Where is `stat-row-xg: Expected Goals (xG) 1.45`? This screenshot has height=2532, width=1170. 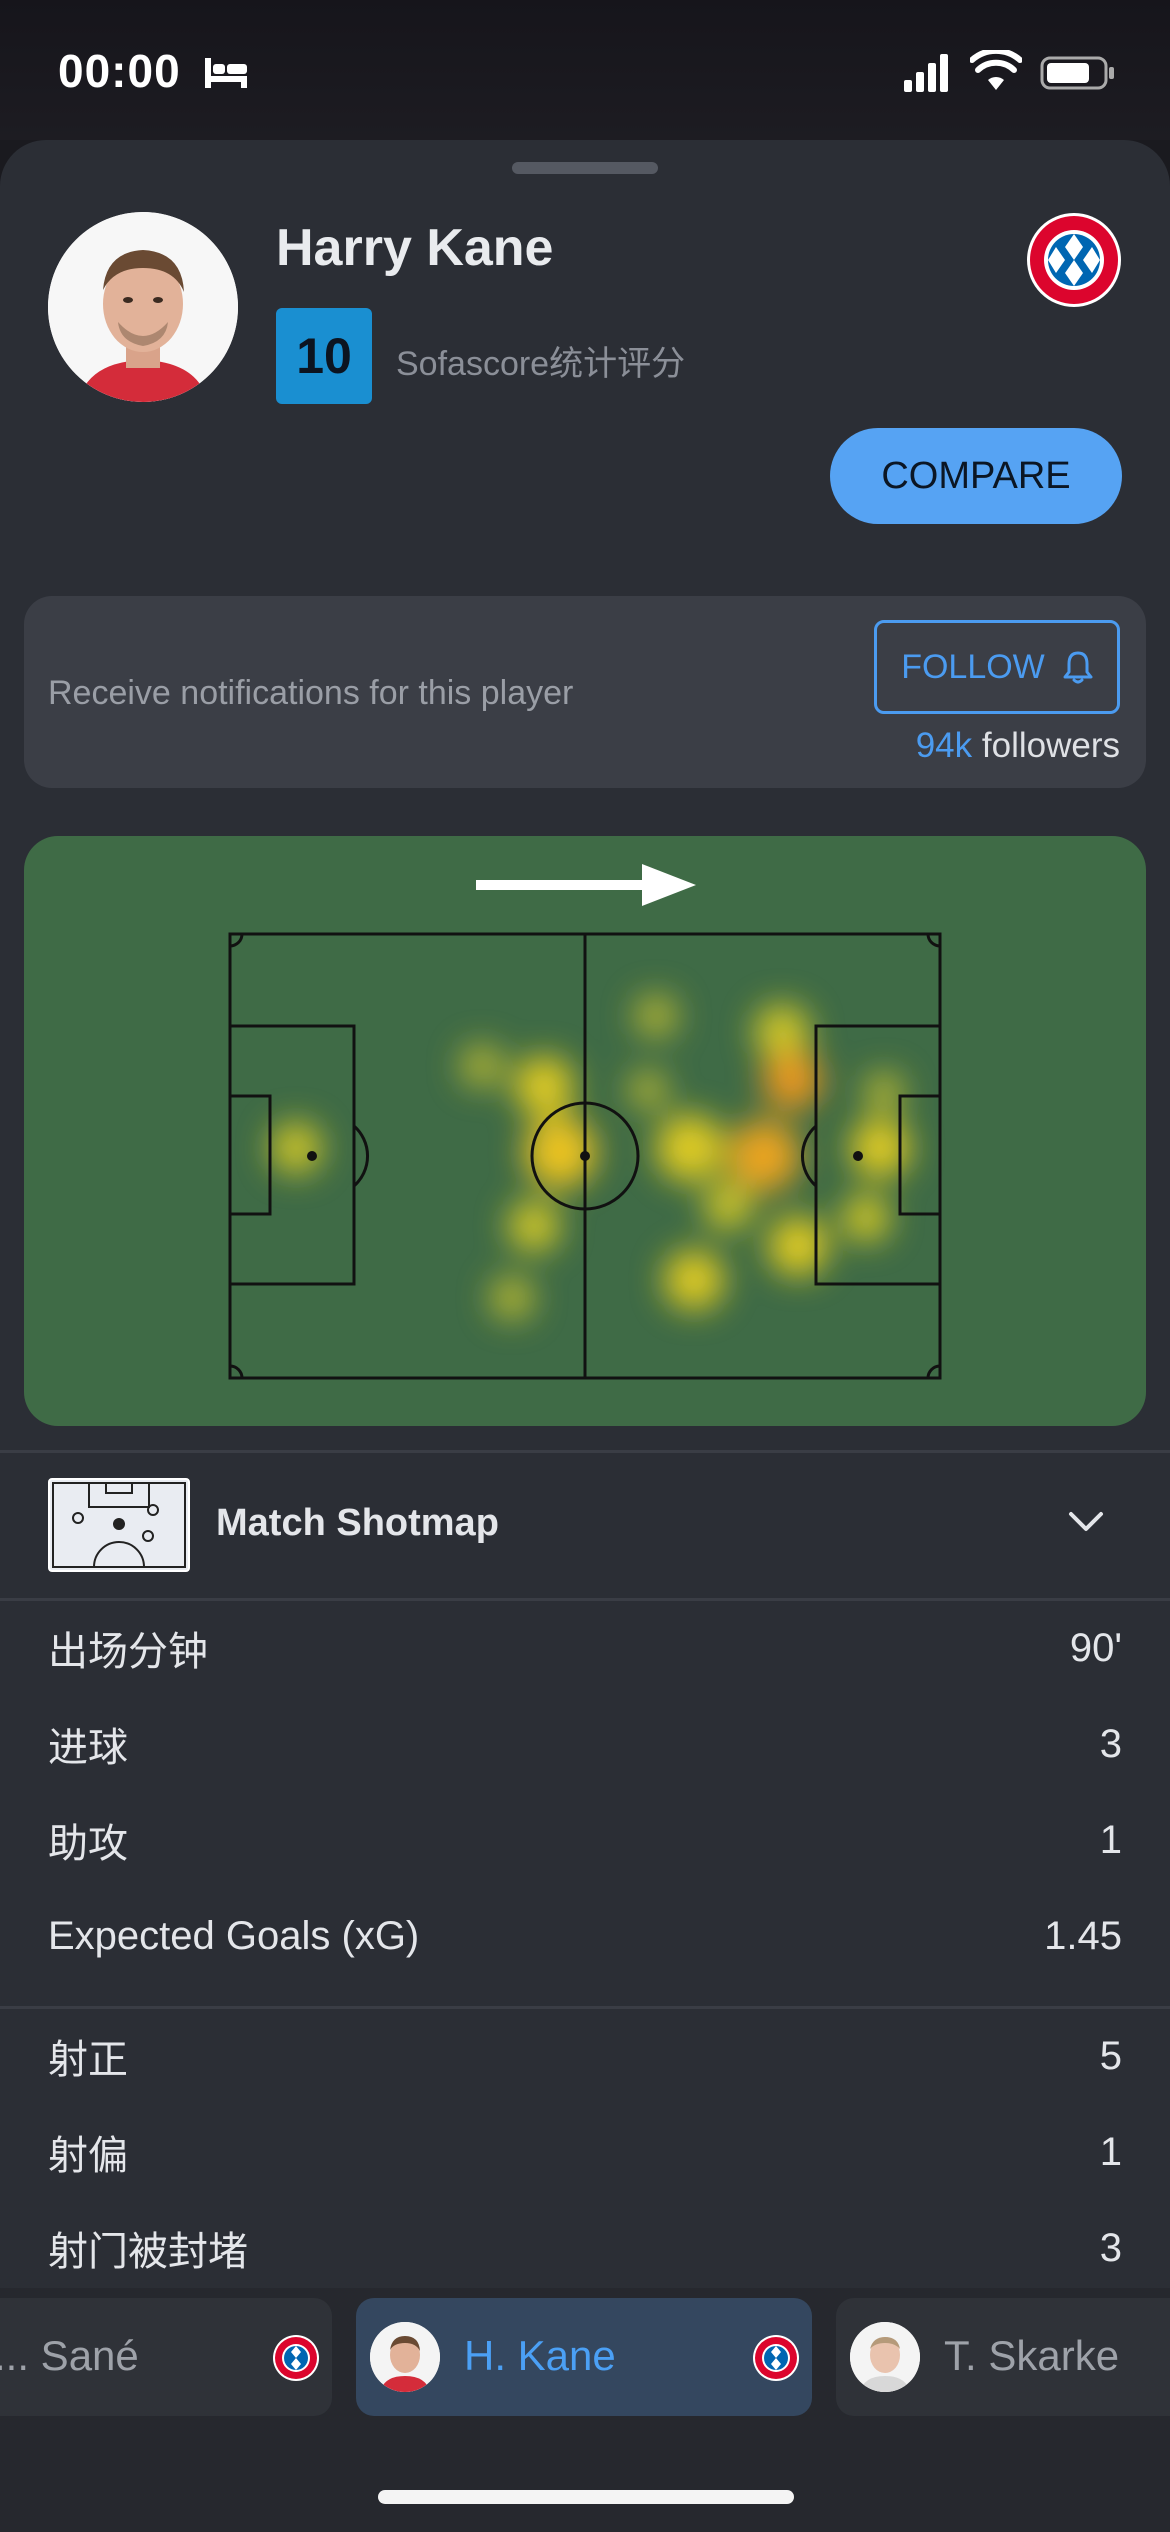
stat-row-xg: Expected Goals (xG) 1.45 is located at coordinates (585, 1936).